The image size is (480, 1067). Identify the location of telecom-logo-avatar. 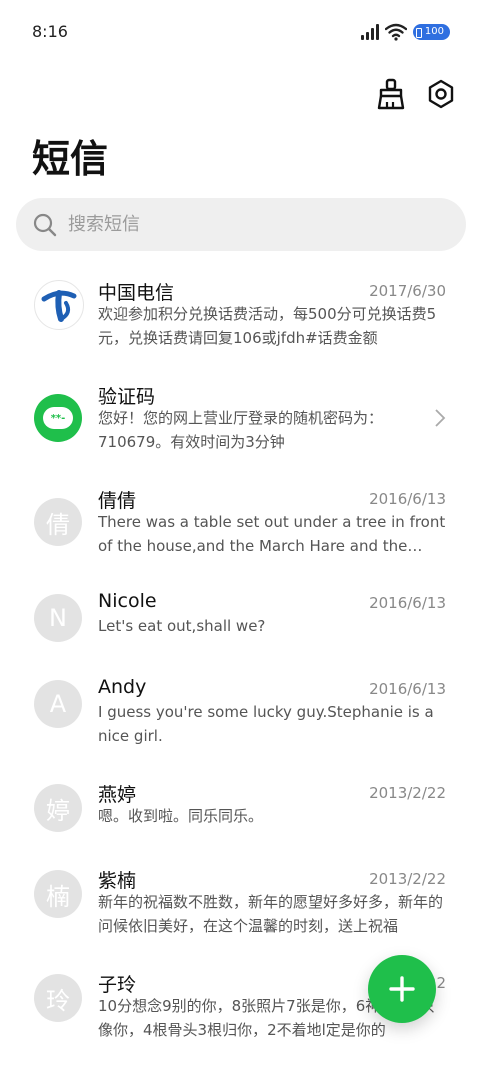
(59, 305).